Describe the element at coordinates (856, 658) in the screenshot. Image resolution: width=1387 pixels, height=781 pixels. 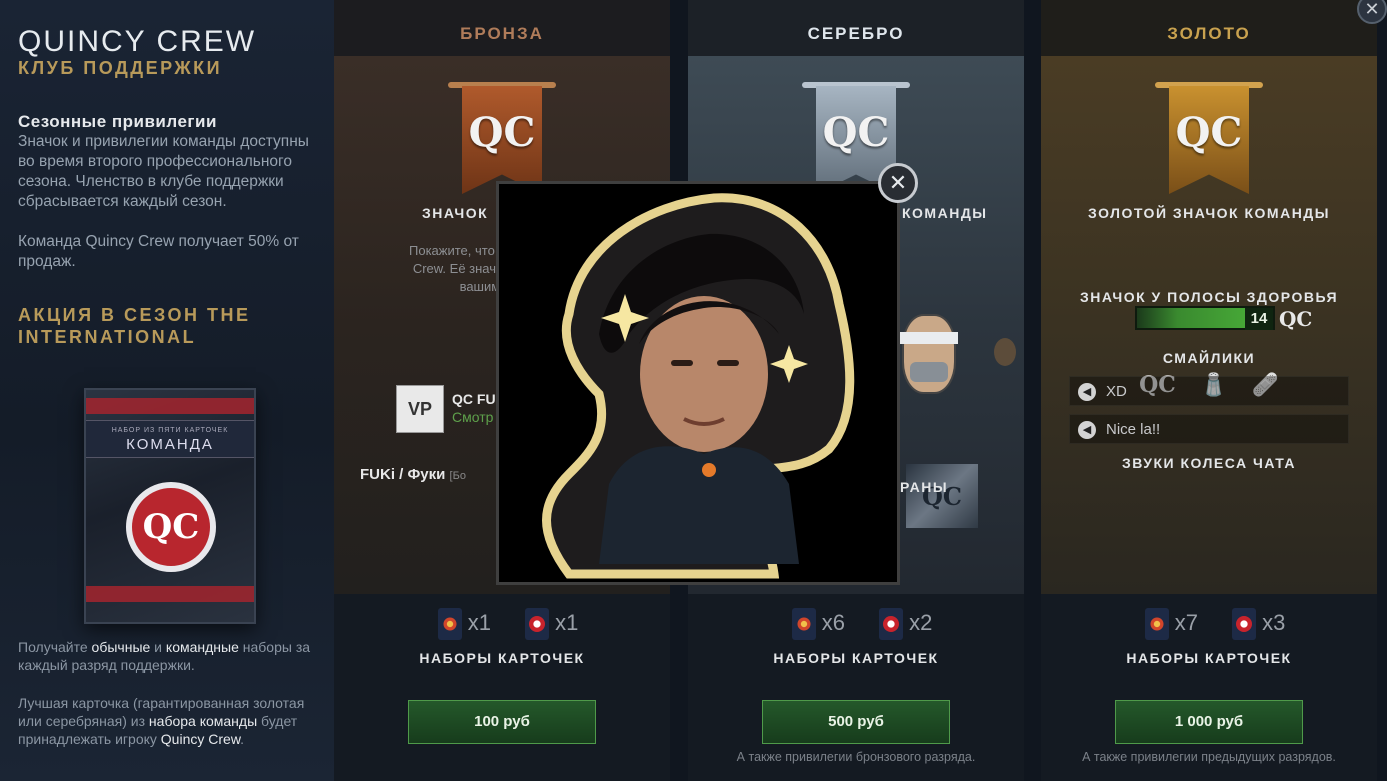
I see `silver-packs-label: НАБОРЫ КАРТОЧЕК` at that location.